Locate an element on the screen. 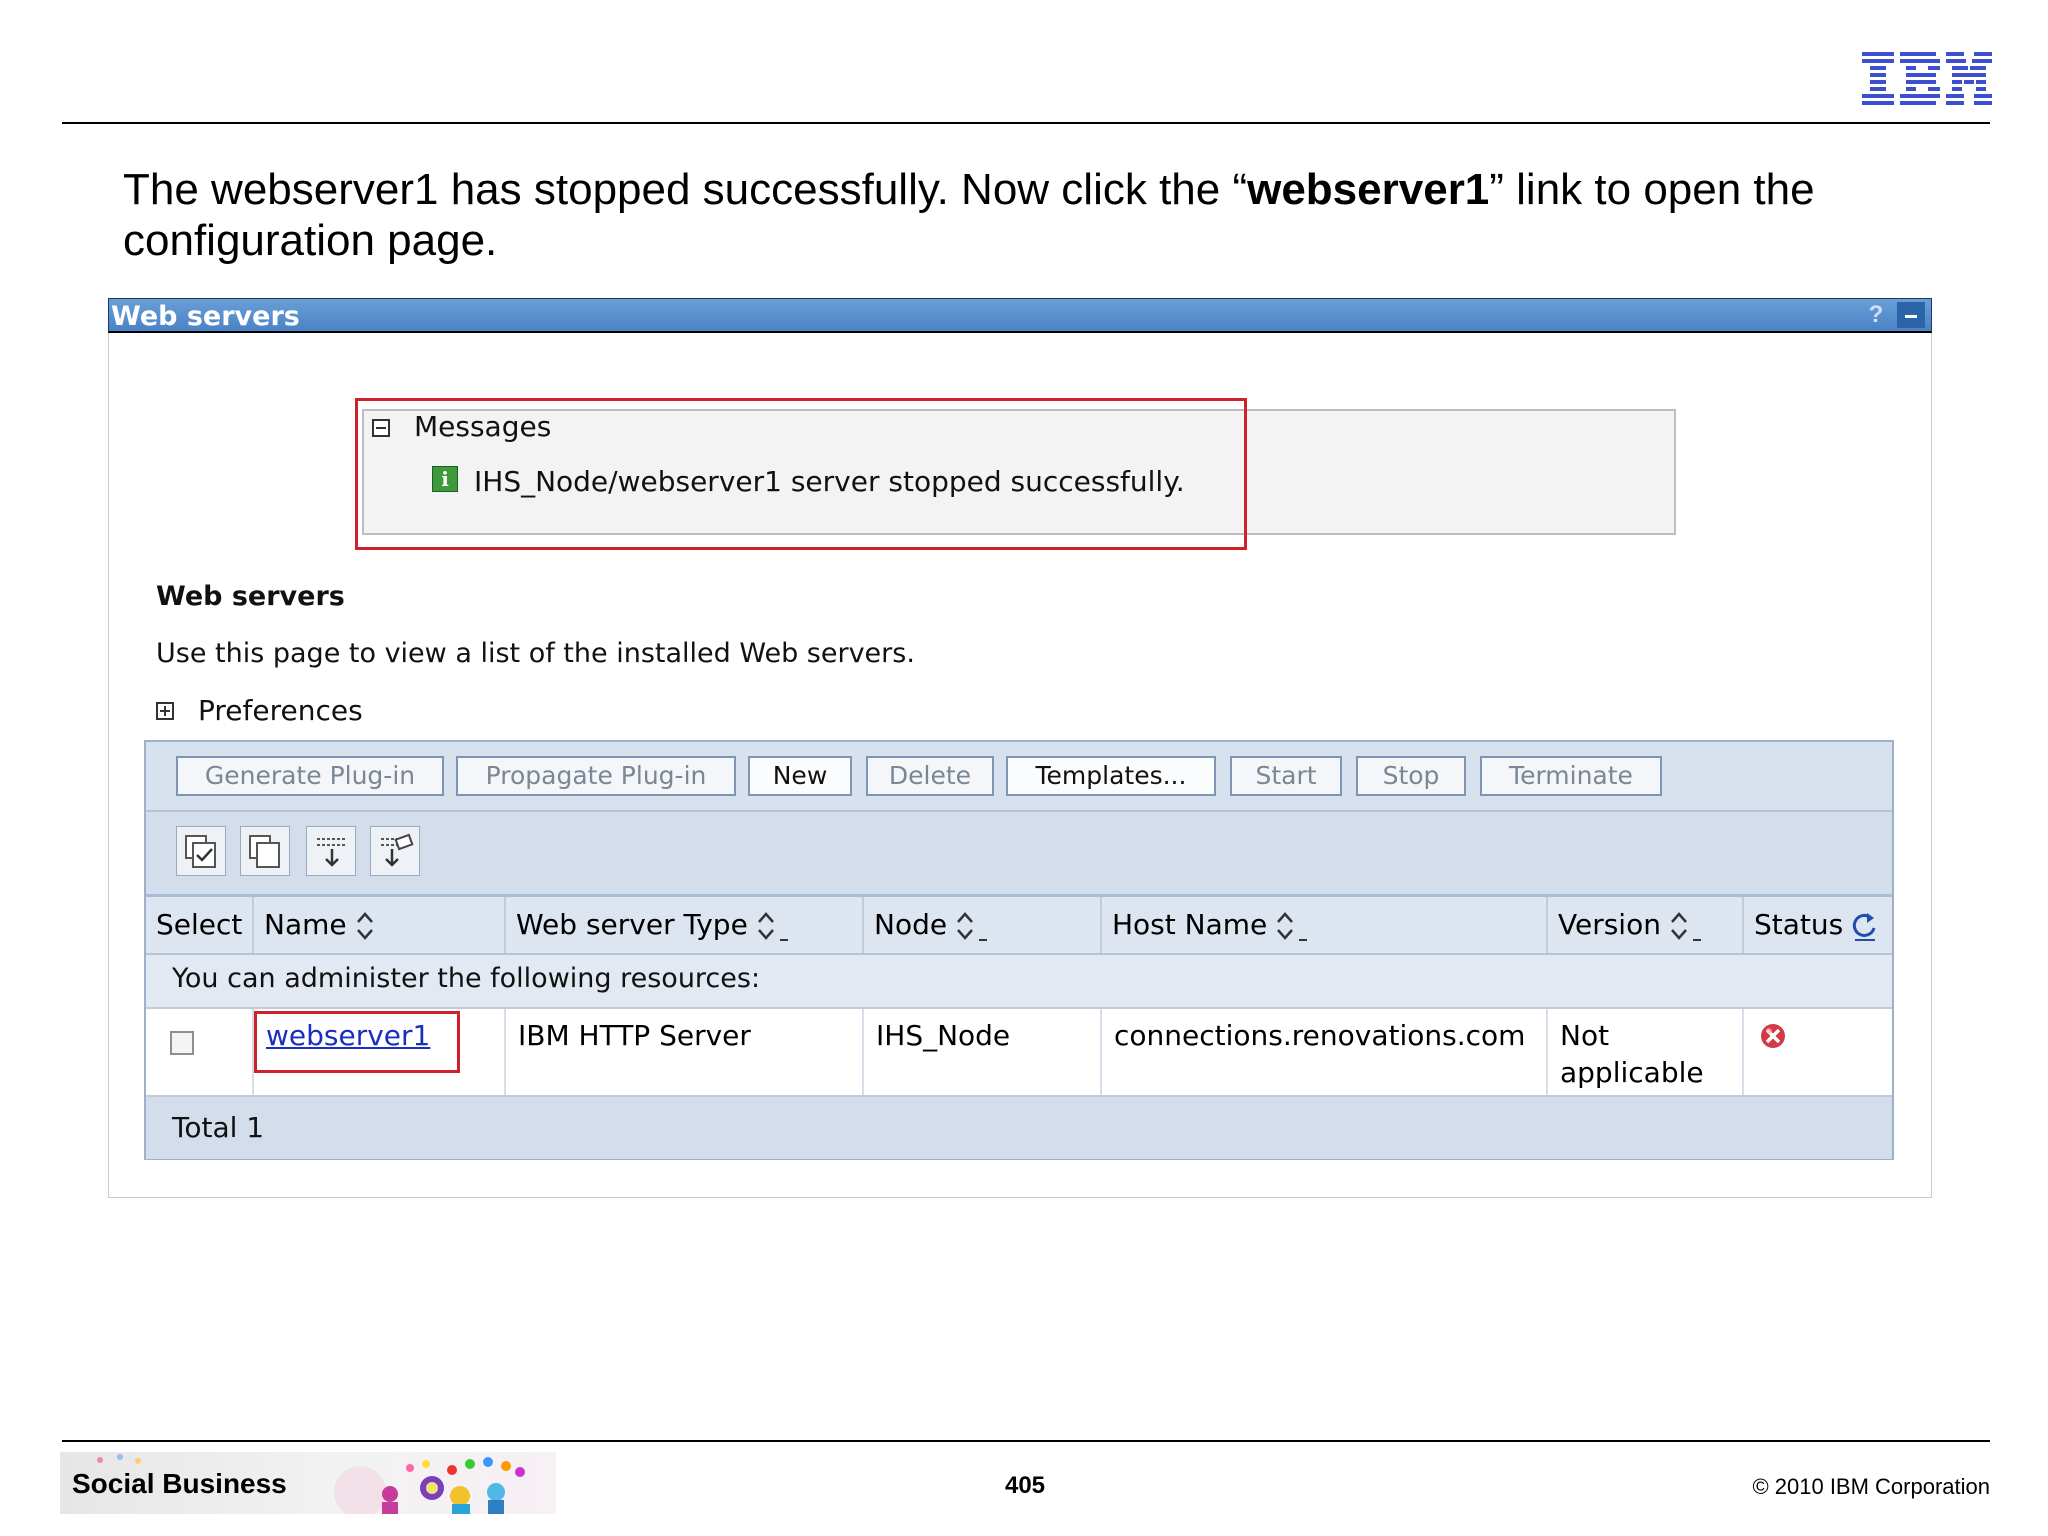  show-filter-icon is located at coordinates (331, 851).